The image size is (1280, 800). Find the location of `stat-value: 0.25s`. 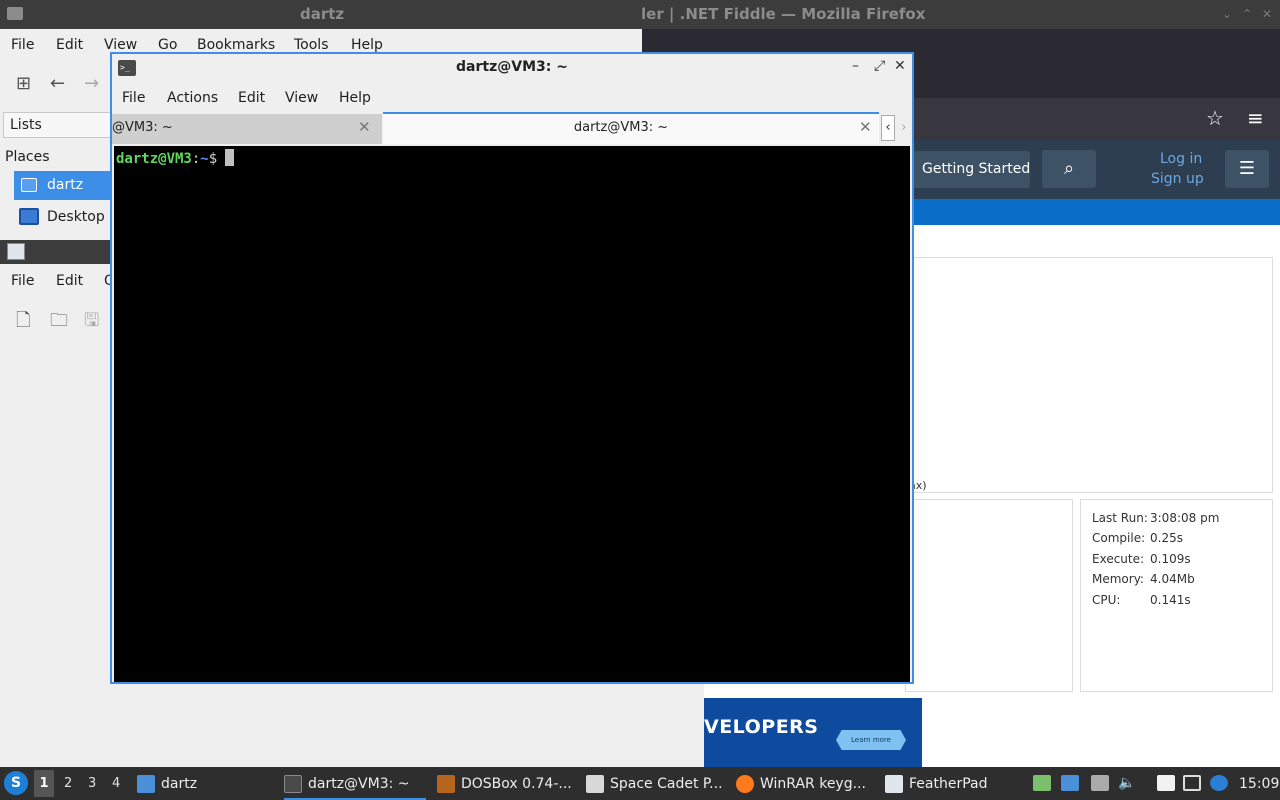

stat-value: 0.25s is located at coordinates (1166, 538).